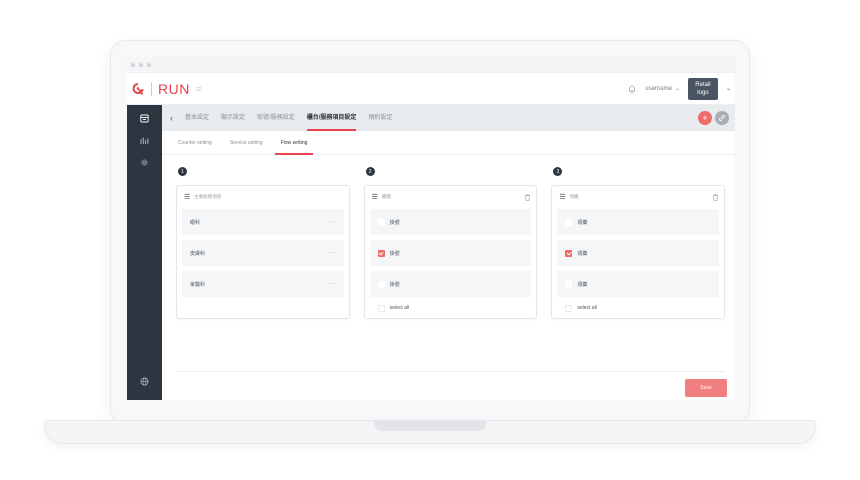 The height and width of the screenshot is (480, 860). I want to click on flow-column-1: 1 ☰ 主要服務項目 眼科 ··· 皮膚科 ··· 家醫科 ···, so click(263, 243).